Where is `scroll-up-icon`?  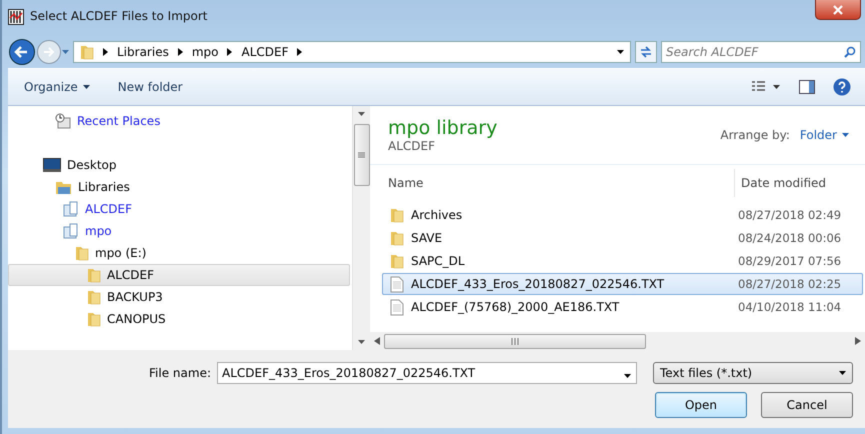 scroll-up-icon is located at coordinates (361, 114).